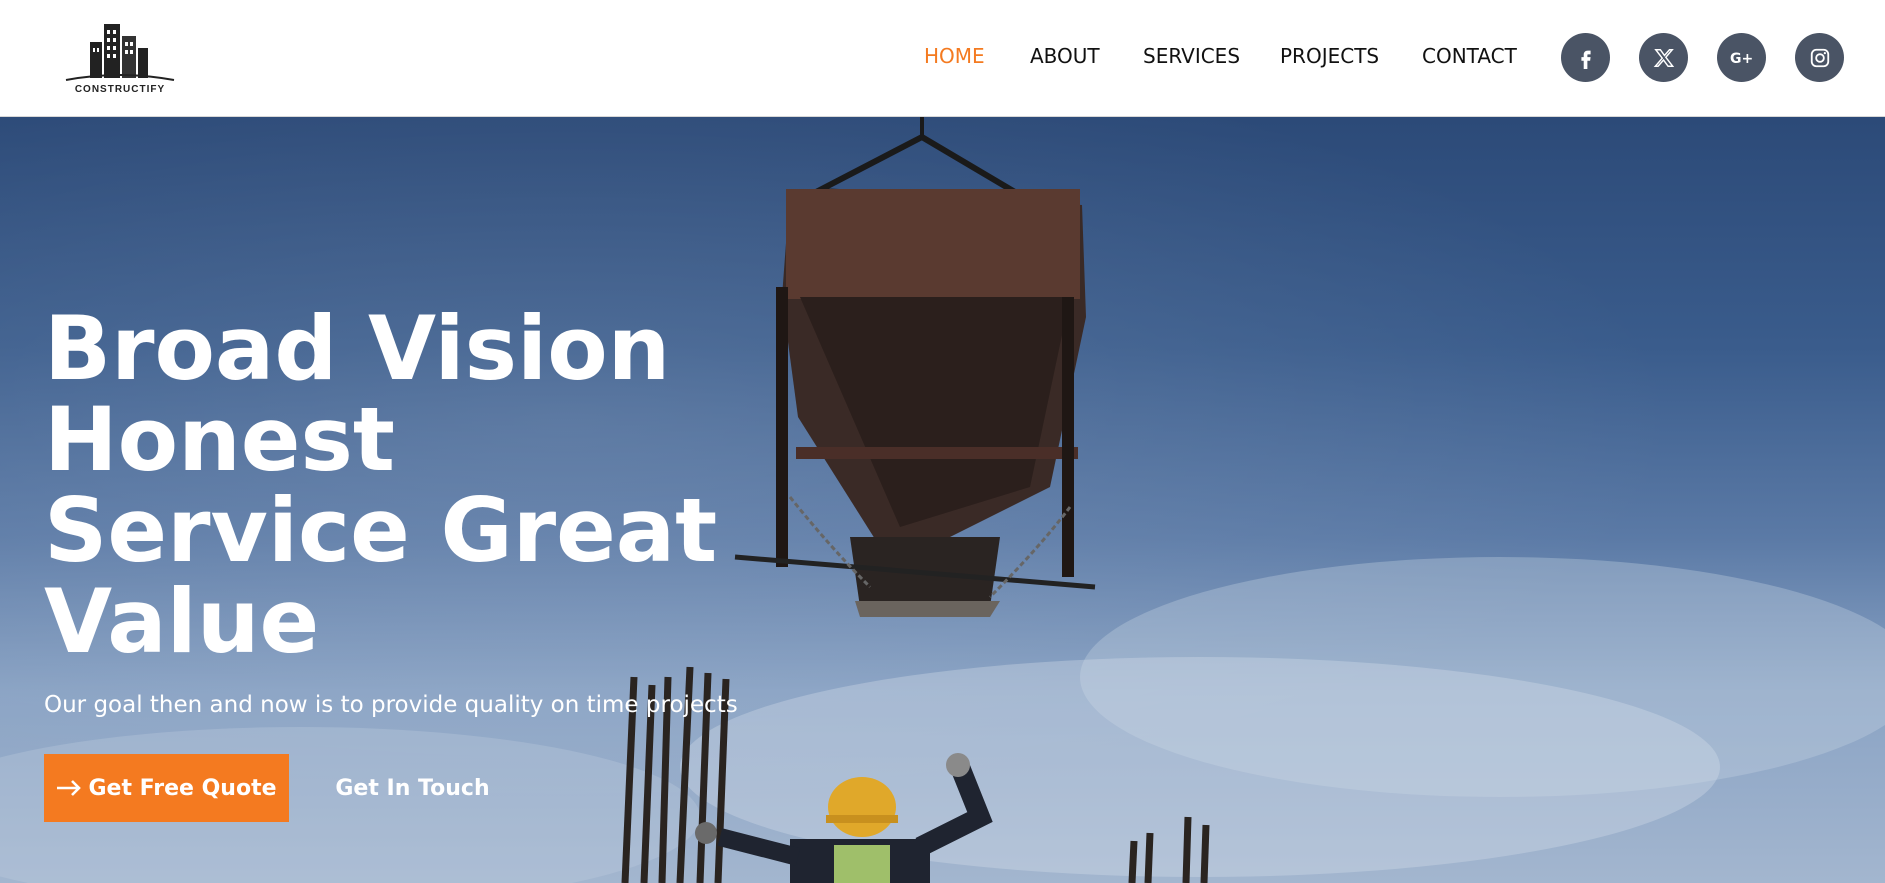  What do you see at coordinates (1469, 56) in the screenshot?
I see `nav-contact: CONTACT` at bounding box center [1469, 56].